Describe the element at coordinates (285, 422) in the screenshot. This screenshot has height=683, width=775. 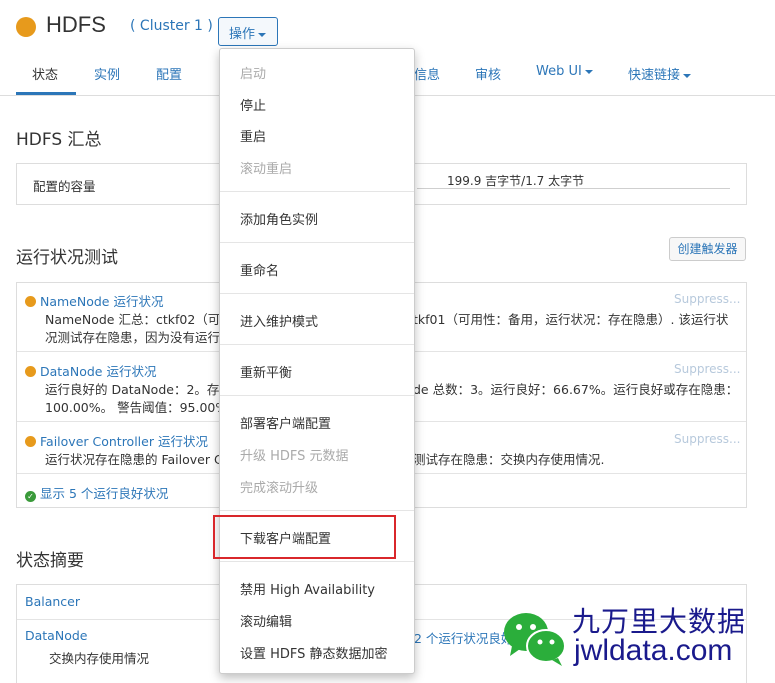
I see `menu-item-deploy-client-config: 部署客户端配置` at that location.